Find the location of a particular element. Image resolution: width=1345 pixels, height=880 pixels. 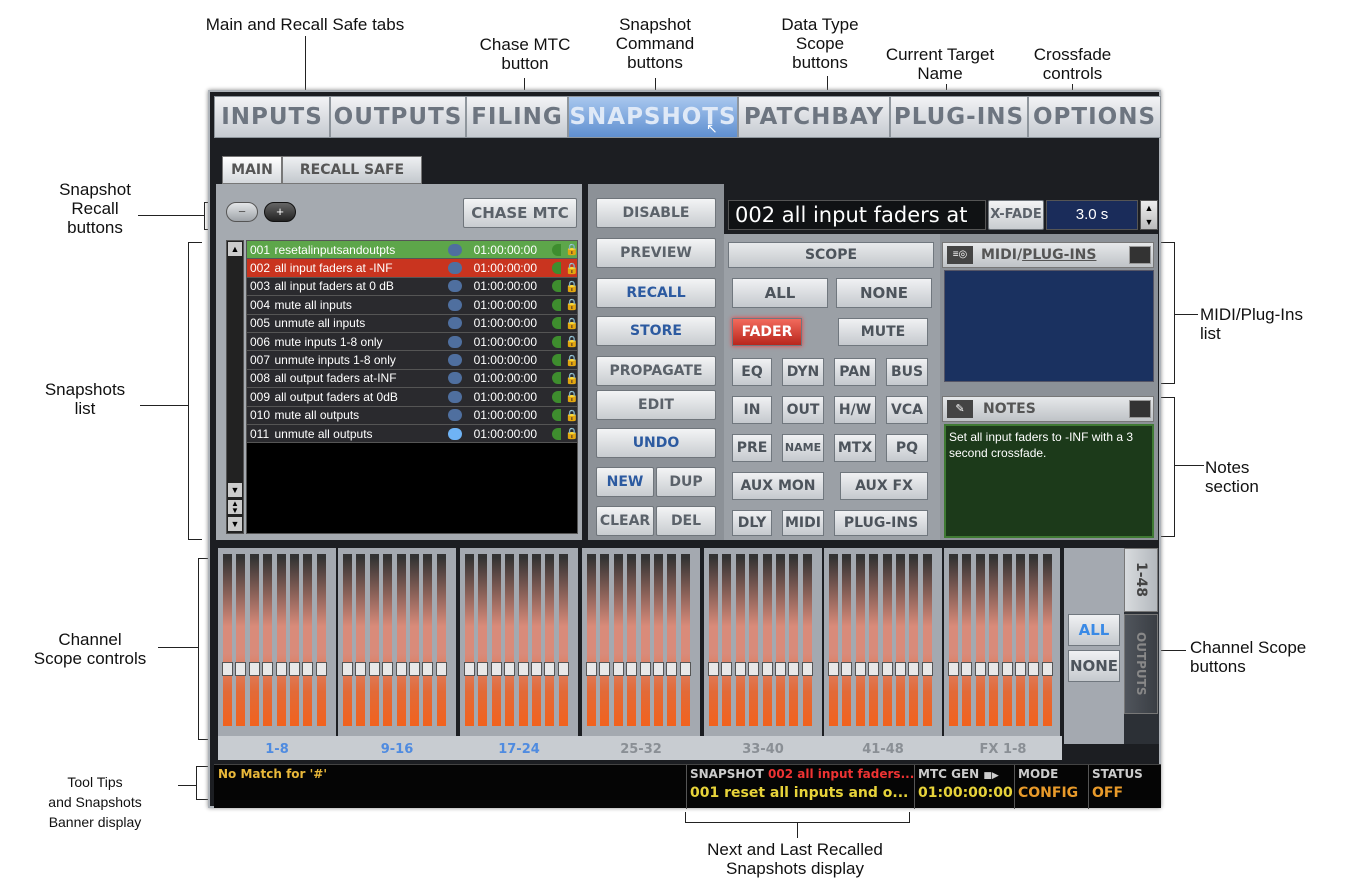

expand-window-icon is located at coordinates (1140, 255).